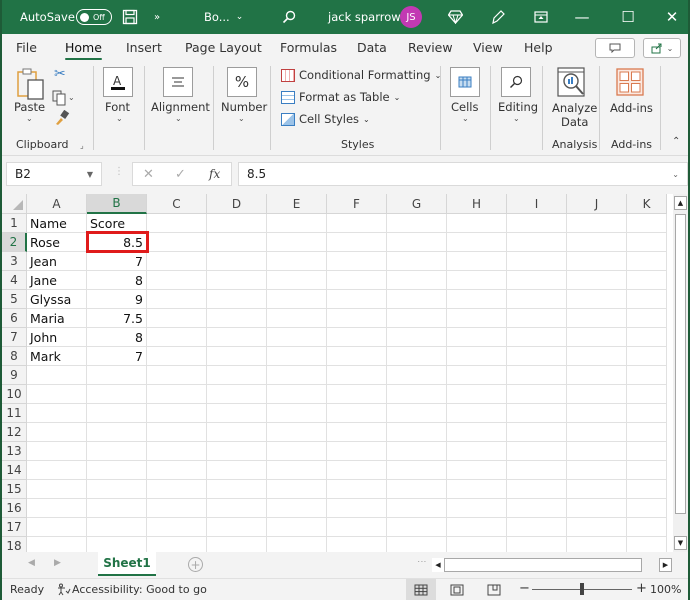 The image size is (690, 600). I want to click on cell-i15, so click(537, 489).